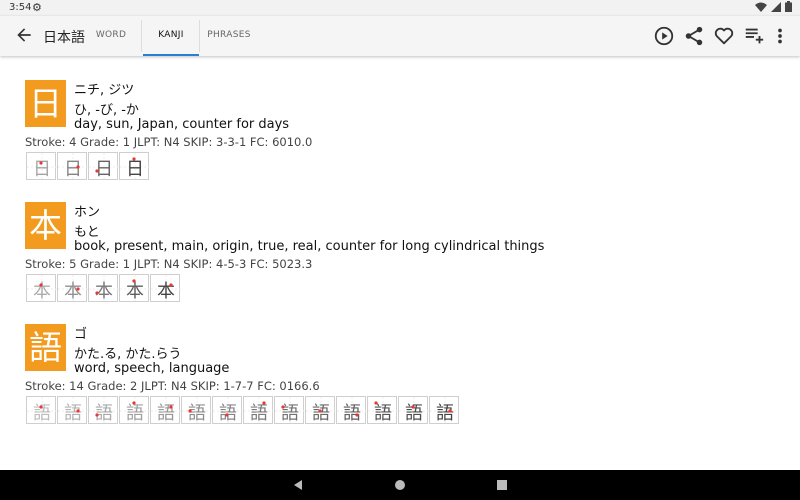 The height and width of the screenshot is (500, 800). What do you see at coordinates (754, 36) in the screenshot?
I see `playlist-add-icon` at bounding box center [754, 36].